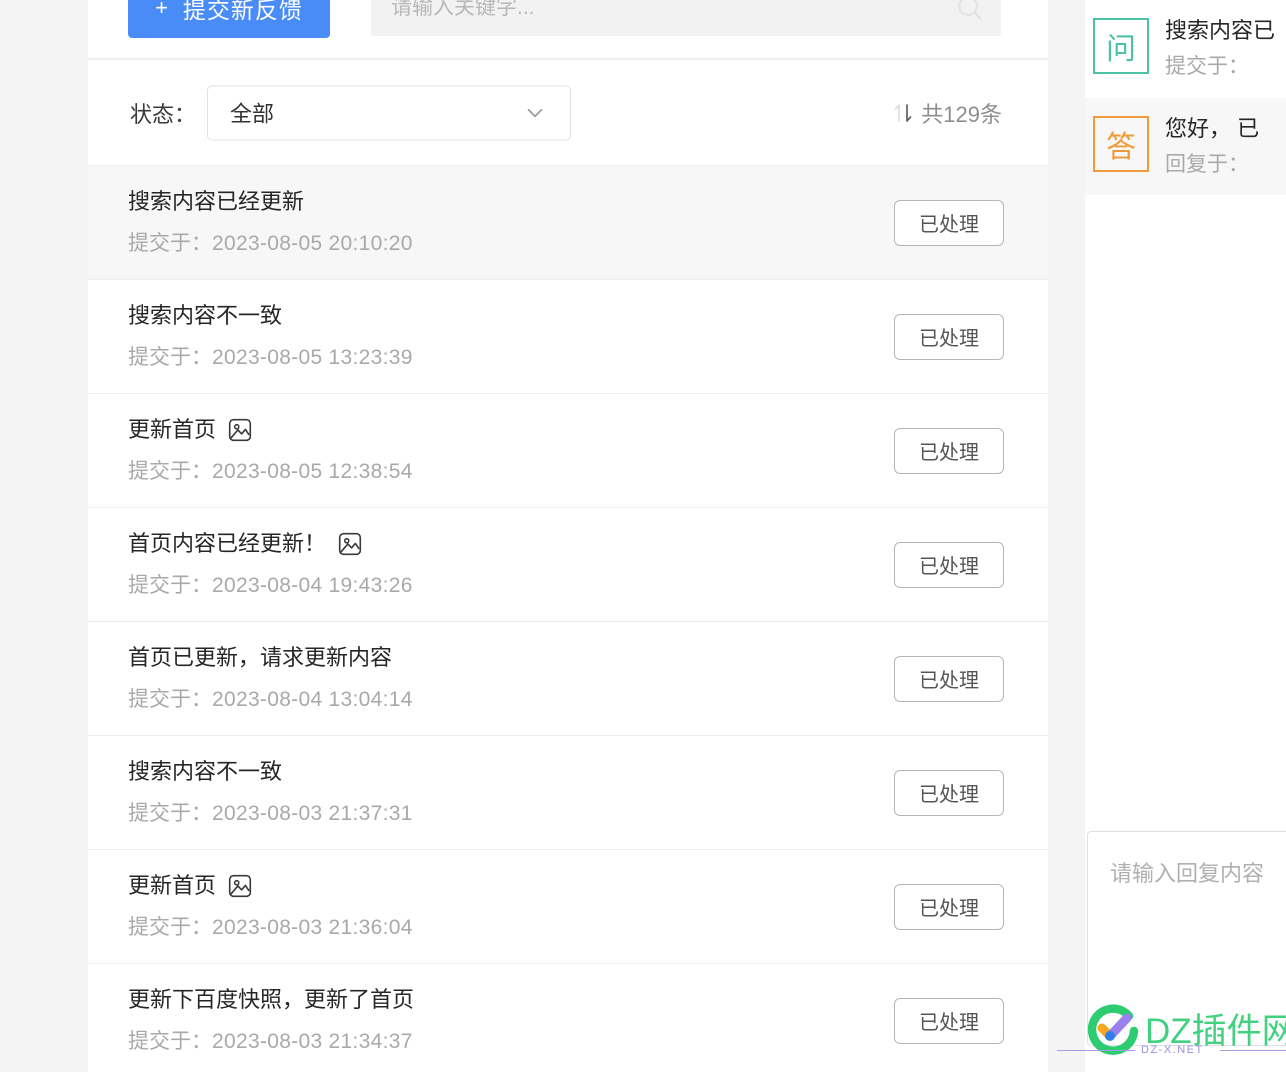 The height and width of the screenshot is (1072, 1286). Describe the element at coordinates (511, 223) in the screenshot. I see `row-content: 搜索内容已经更新 提交于：2023-08-05 20:10:20` at that location.